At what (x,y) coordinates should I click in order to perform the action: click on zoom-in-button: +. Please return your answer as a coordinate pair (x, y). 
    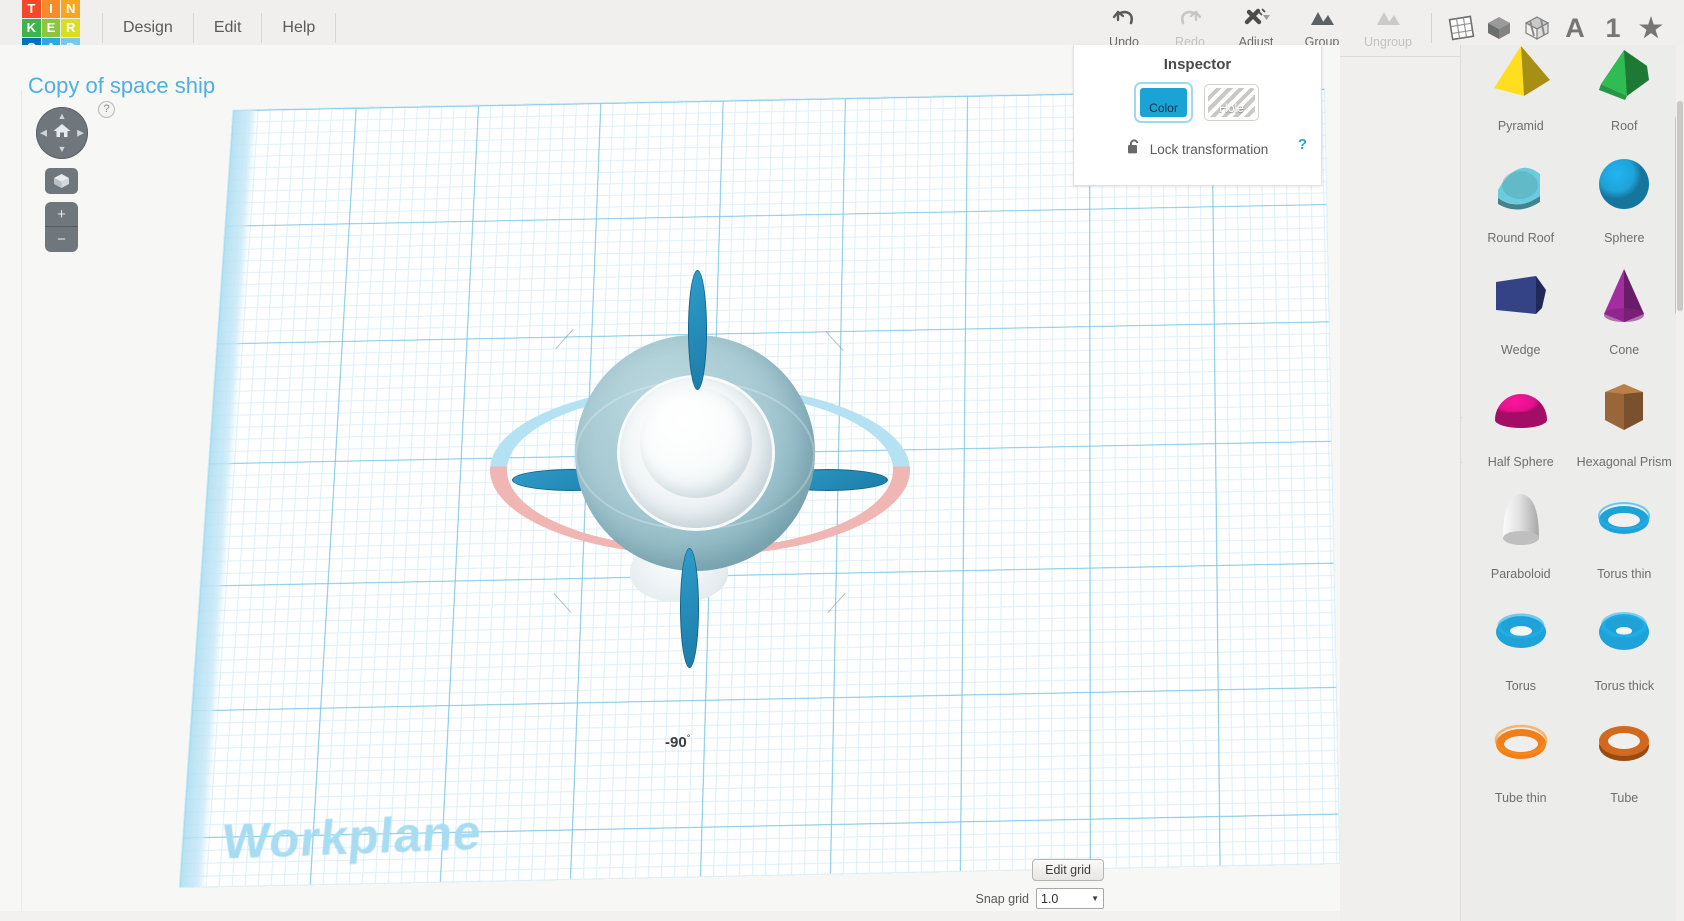
    Looking at the image, I should click on (61, 214).